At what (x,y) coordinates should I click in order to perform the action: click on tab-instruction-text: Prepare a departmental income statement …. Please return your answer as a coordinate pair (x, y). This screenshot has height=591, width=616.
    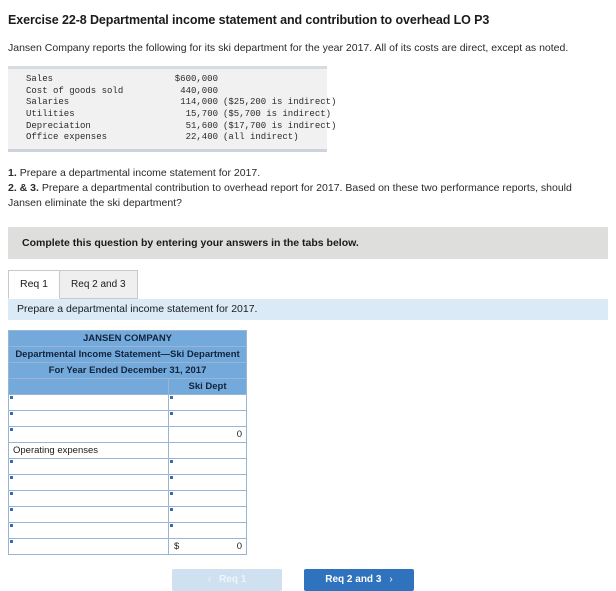
    Looking at the image, I should click on (137, 309).